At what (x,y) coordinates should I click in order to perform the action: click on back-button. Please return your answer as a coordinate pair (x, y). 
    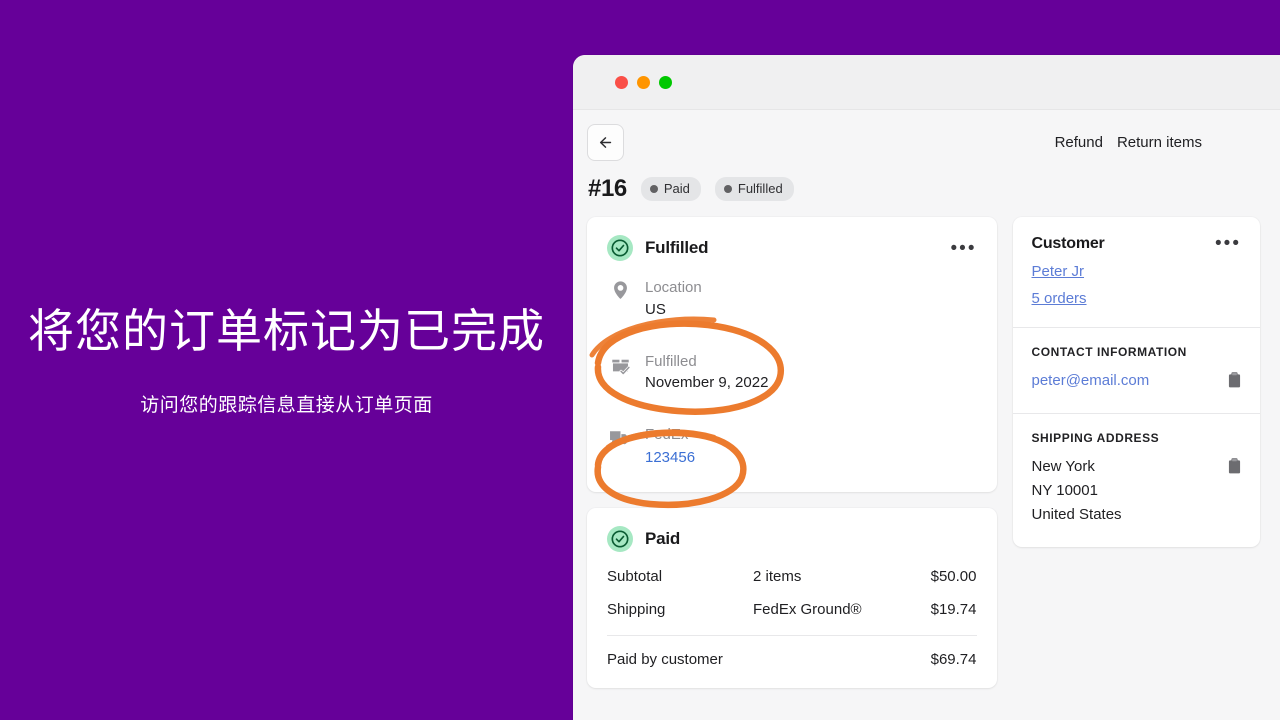
    Looking at the image, I should click on (605, 142).